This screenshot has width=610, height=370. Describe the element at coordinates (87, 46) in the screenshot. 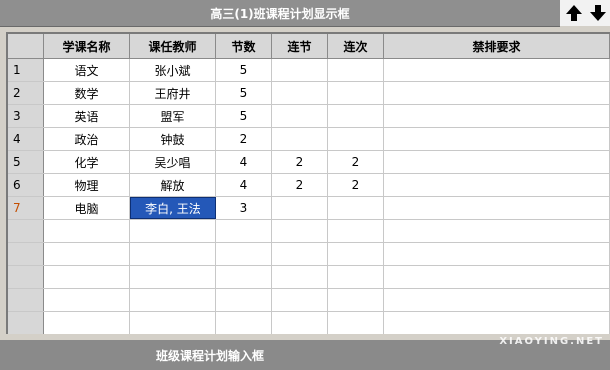

I see `header-subject: 学课名称` at that location.